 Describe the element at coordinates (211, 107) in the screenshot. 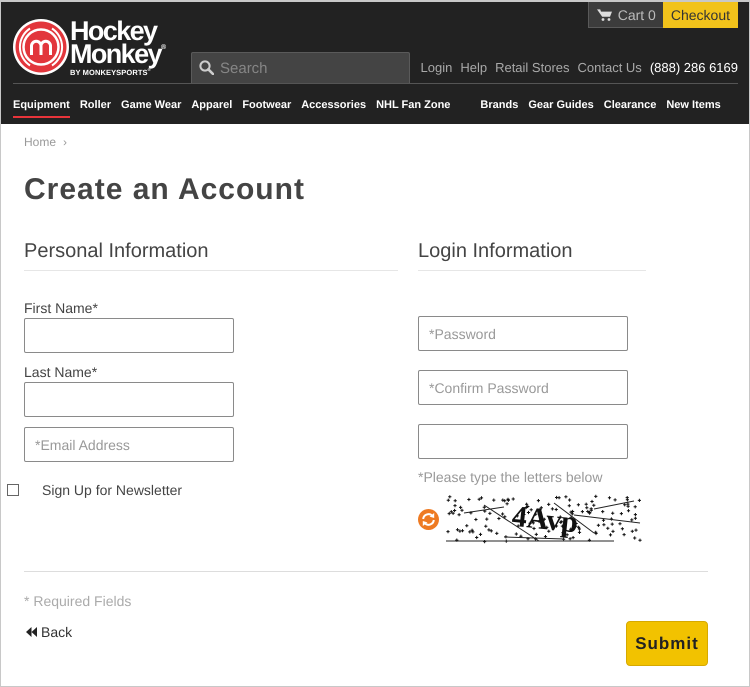

I see `nav-link: Apparel` at that location.